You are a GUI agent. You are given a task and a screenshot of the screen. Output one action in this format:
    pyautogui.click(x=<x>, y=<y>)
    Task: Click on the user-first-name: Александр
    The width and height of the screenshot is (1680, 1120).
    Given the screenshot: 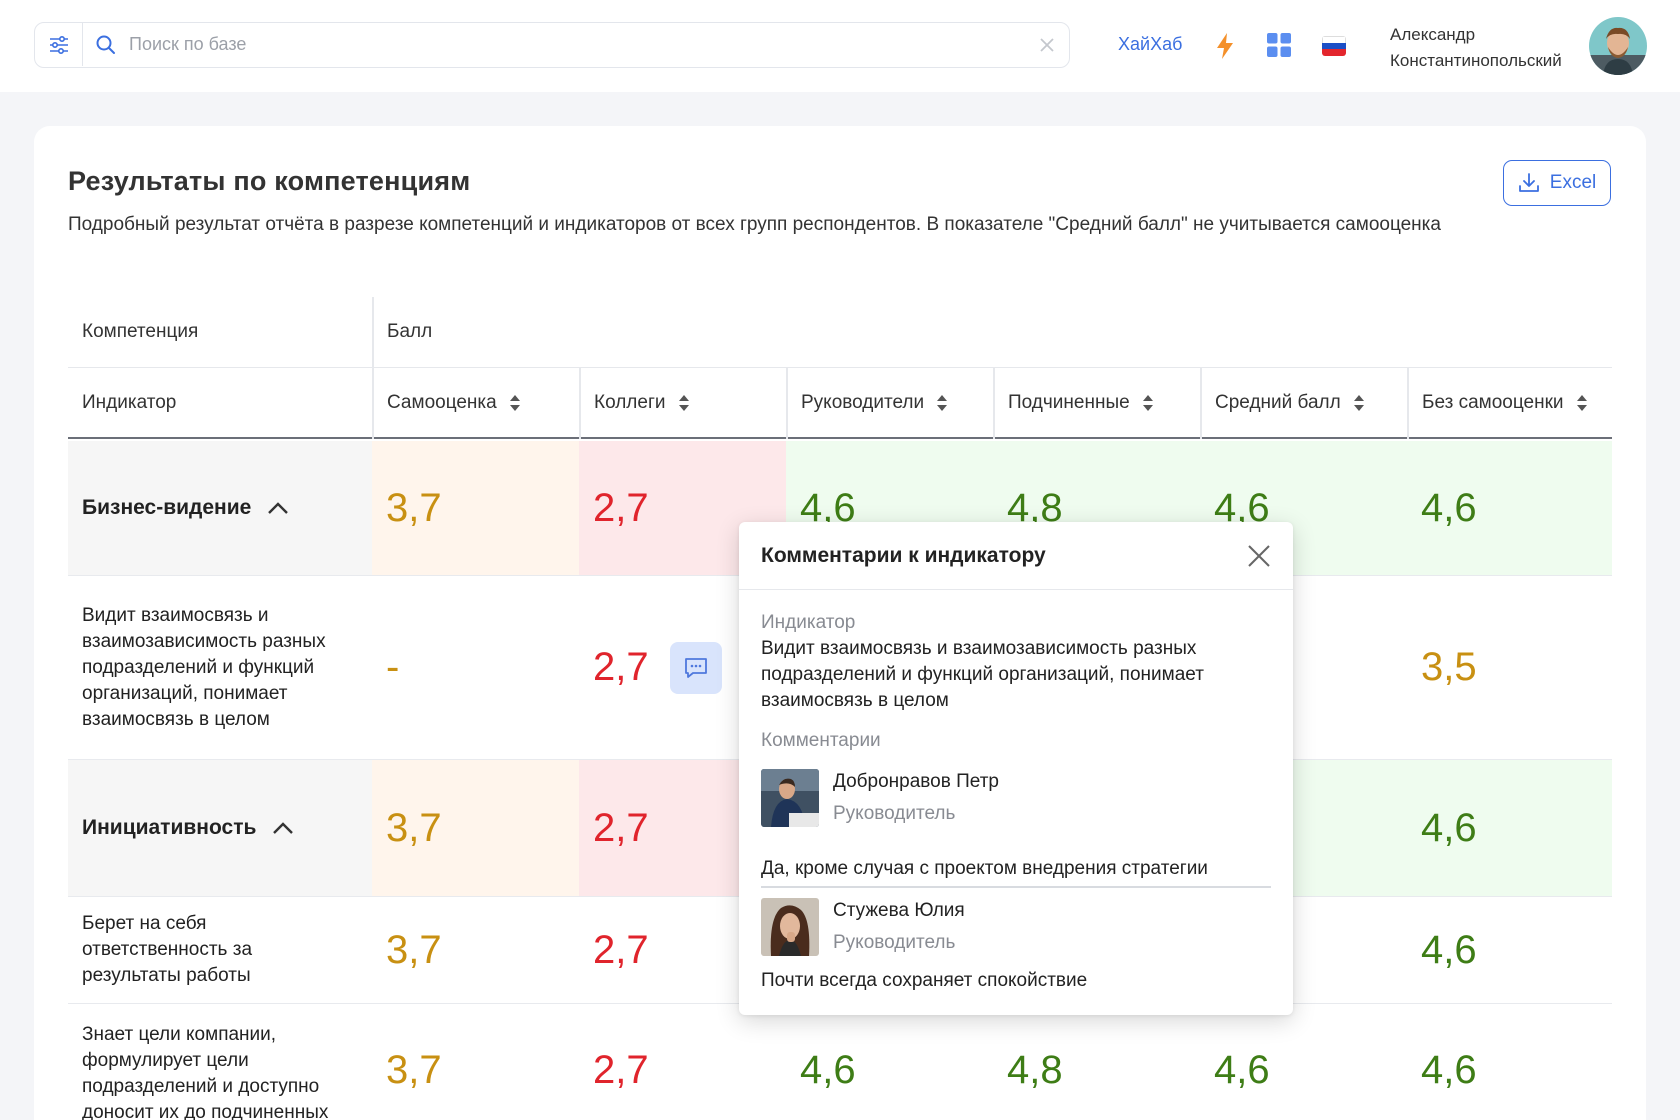 What is the action you would take?
    pyautogui.click(x=1433, y=34)
    